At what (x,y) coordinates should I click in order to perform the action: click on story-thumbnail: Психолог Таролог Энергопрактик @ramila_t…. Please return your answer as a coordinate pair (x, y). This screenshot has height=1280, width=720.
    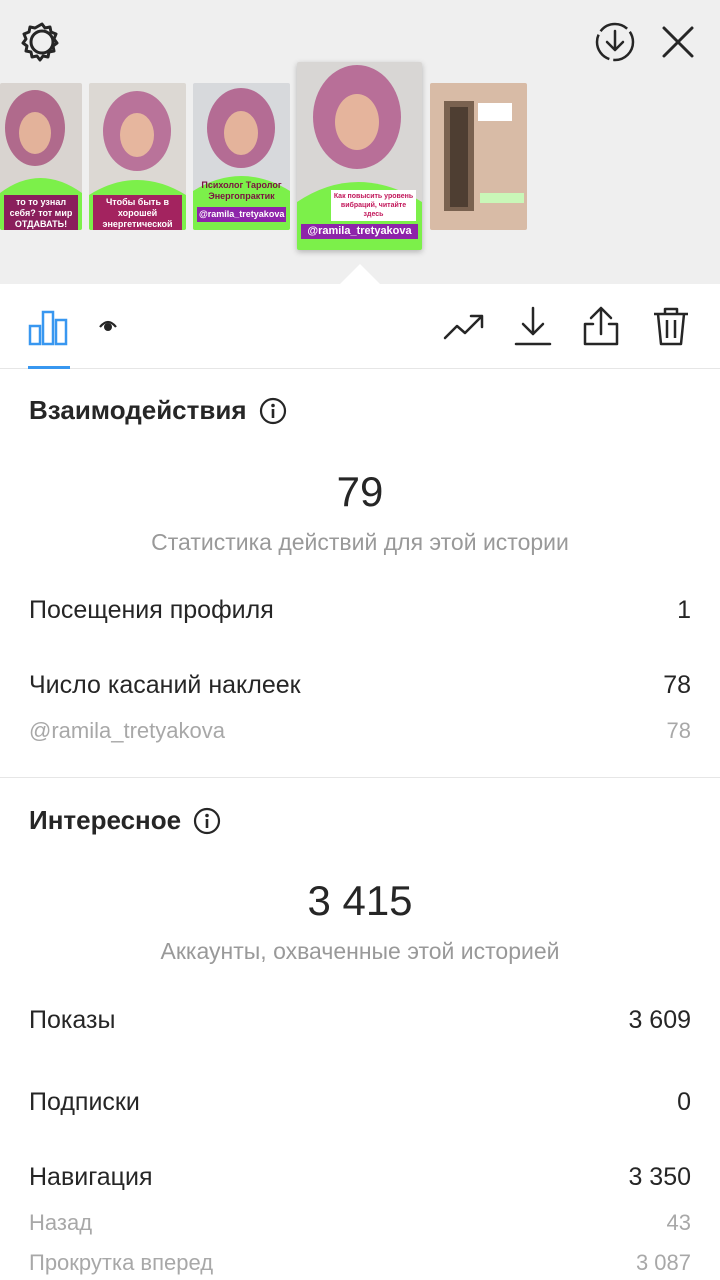
    Looking at the image, I should click on (241, 156).